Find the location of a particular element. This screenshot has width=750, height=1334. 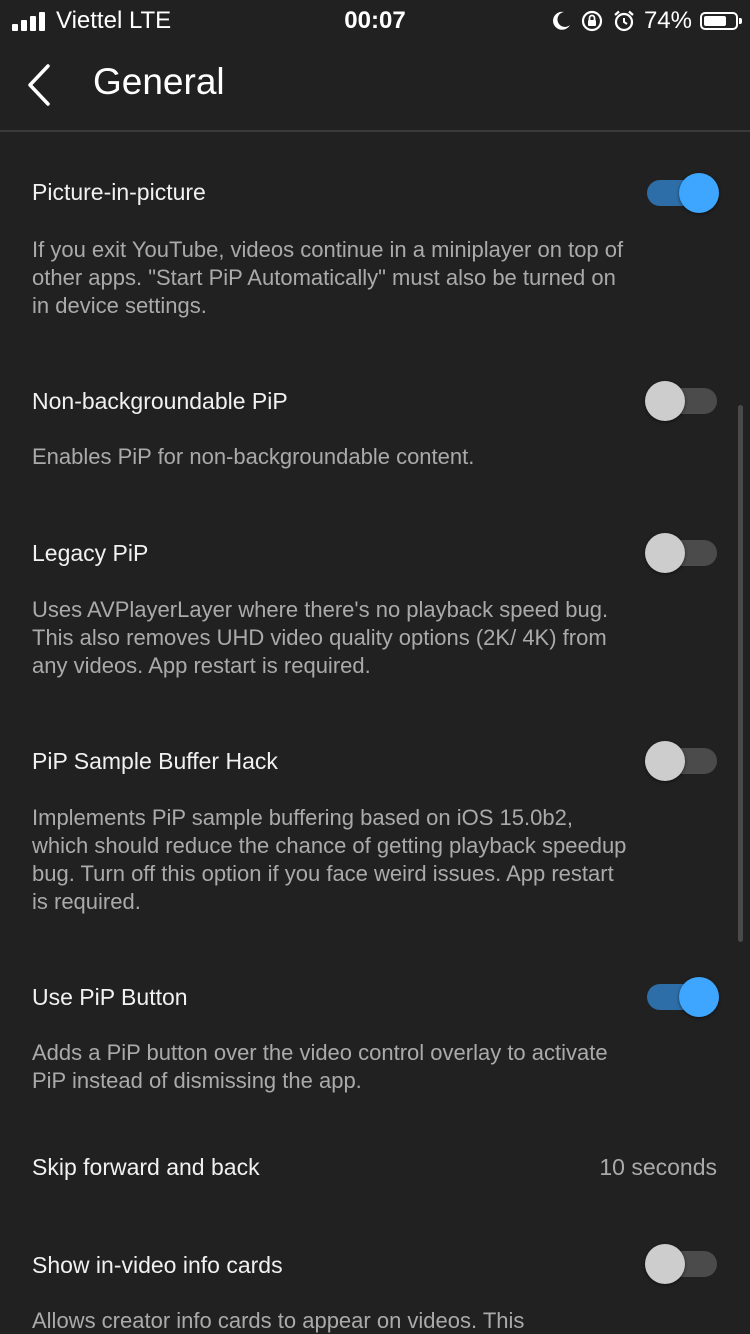

setting-title: Skip forward and back is located at coordinates (146, 1167).